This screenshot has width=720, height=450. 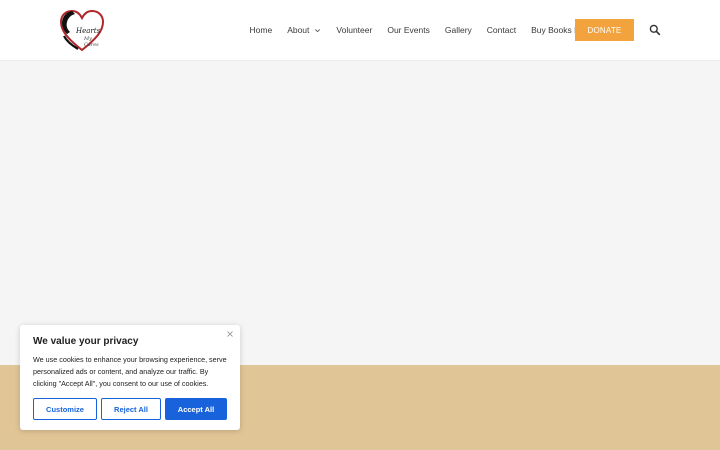 What do you see at coordinates (88, 31) in the screenshot?
I see `logo-text-primary: Hearts` at bounding box center [88, 31].